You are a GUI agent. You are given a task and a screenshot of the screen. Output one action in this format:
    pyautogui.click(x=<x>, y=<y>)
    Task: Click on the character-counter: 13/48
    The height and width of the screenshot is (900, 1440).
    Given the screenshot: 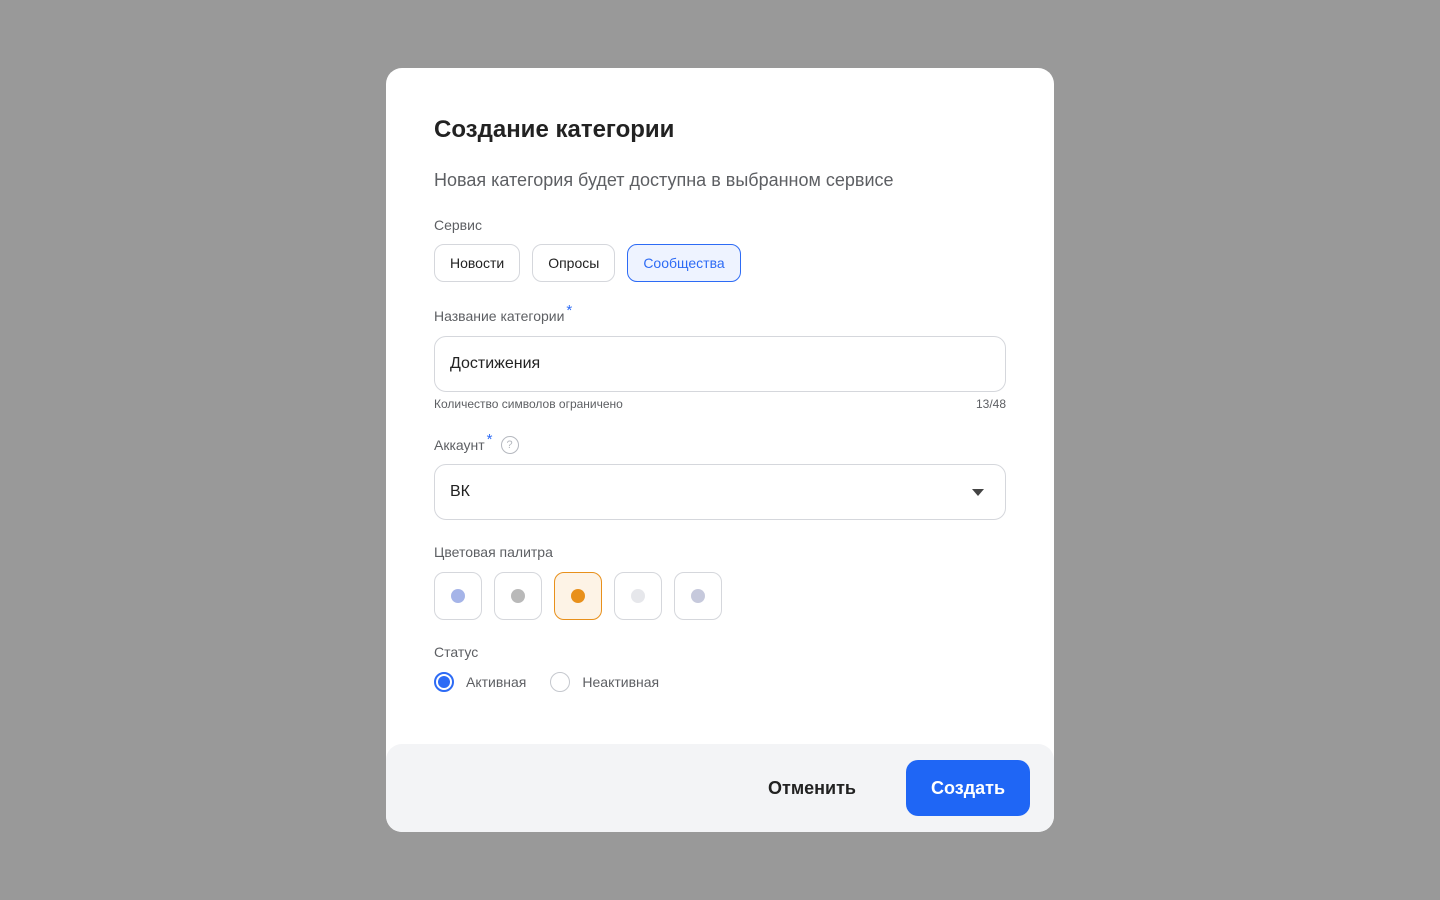 What is the action you would take?
    pyautogui.click(x=990, y=404)
    